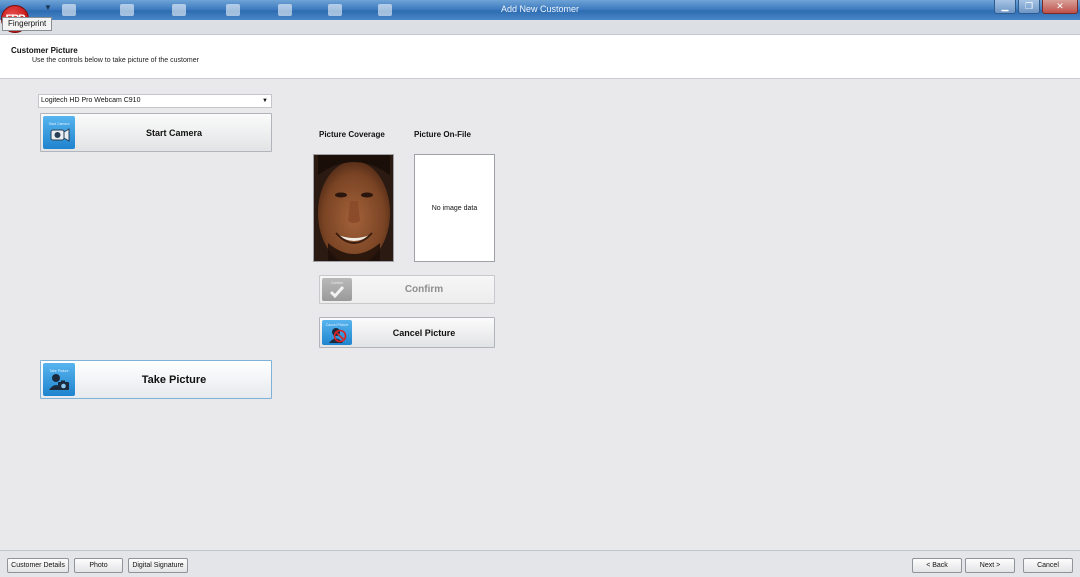  What do you see at coordinates (1060, 7) in the screenshot?
I see `close-button: ✕` at bounding box center [1060, 7].